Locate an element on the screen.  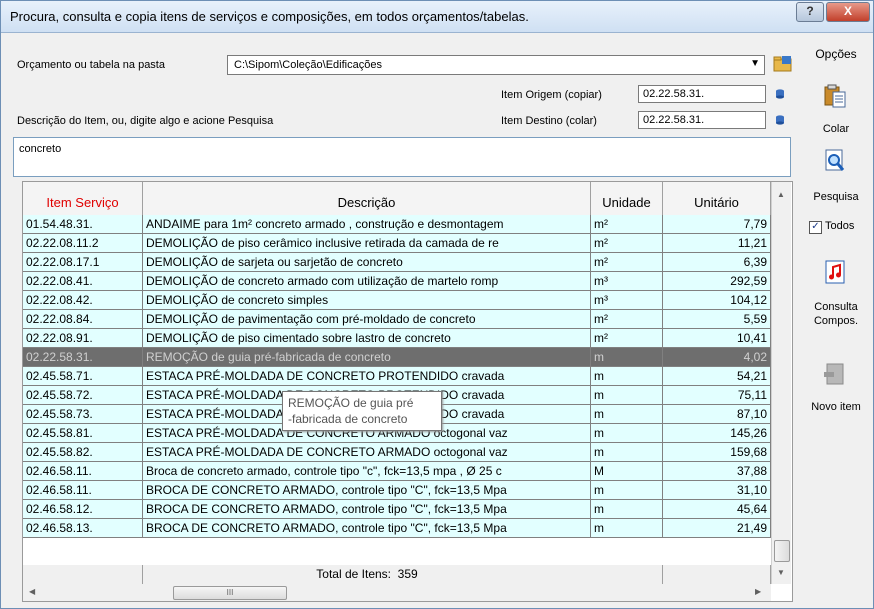
consult-compositions-label-1: Consulta is located at coordinates (836, 307).